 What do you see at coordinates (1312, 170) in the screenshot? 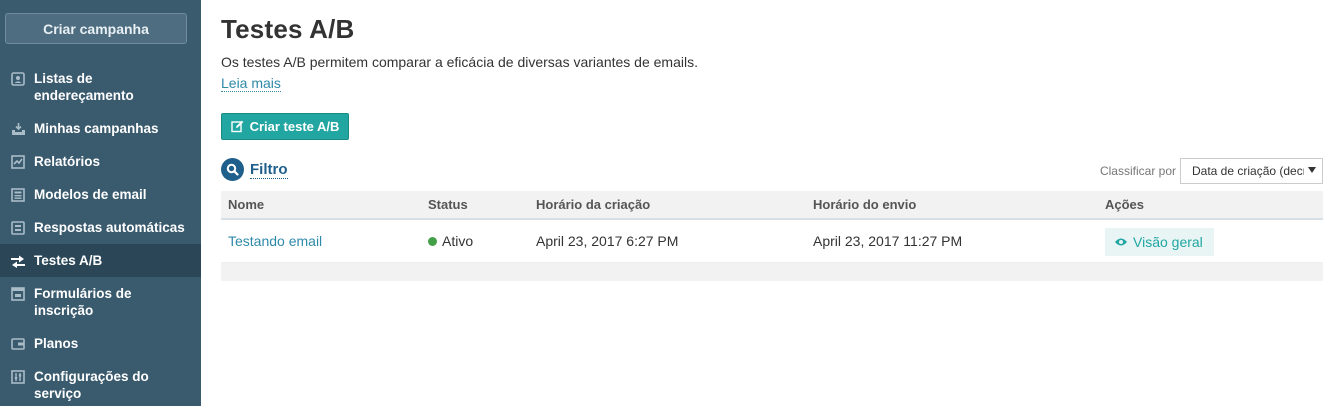
I see `chevron-down-icon` at bounding box center [1312, 170].